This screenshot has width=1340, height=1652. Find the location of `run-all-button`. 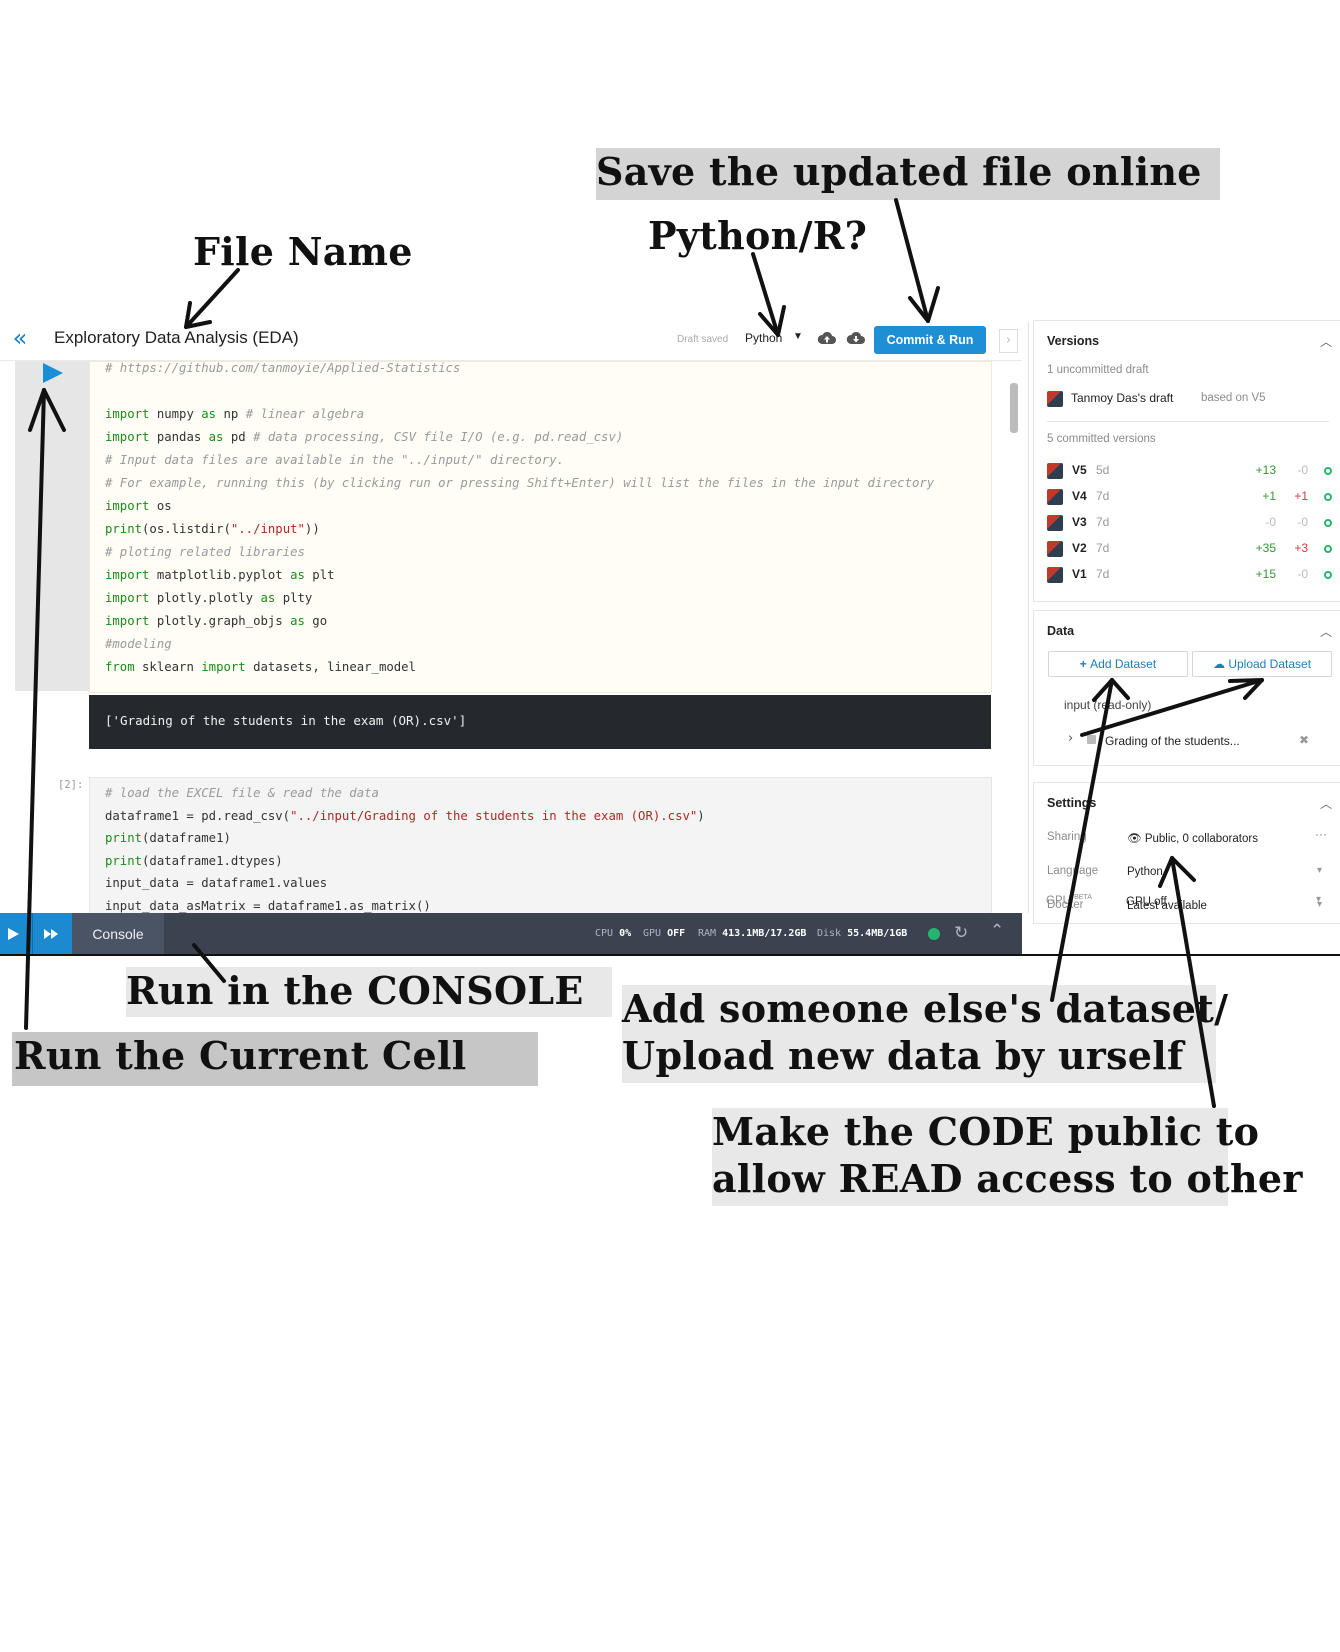

run-all-button is located at coordinates (52, 934).